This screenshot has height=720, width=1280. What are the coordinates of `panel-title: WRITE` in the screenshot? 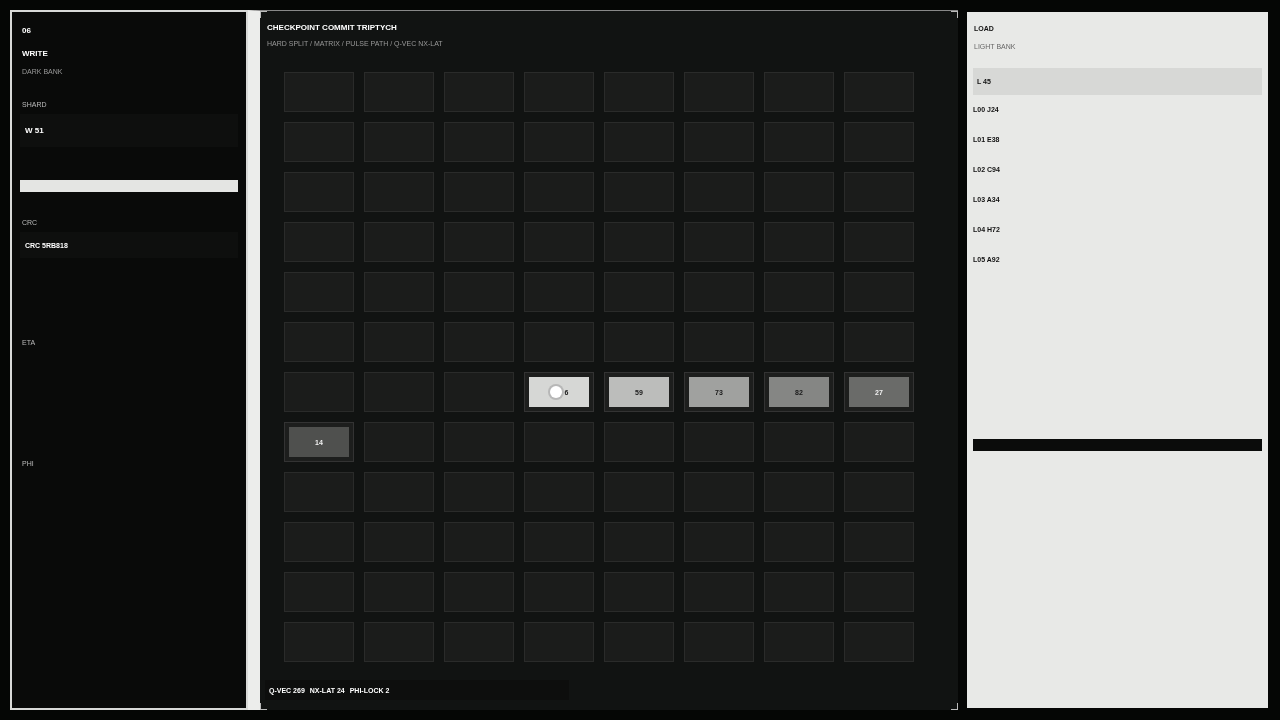 It's located at (35, 53).